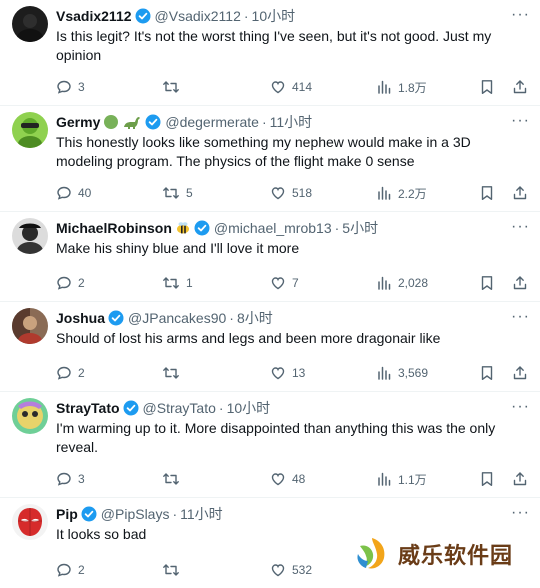  I want to click on retweet-button: 1, so click(177, 283).